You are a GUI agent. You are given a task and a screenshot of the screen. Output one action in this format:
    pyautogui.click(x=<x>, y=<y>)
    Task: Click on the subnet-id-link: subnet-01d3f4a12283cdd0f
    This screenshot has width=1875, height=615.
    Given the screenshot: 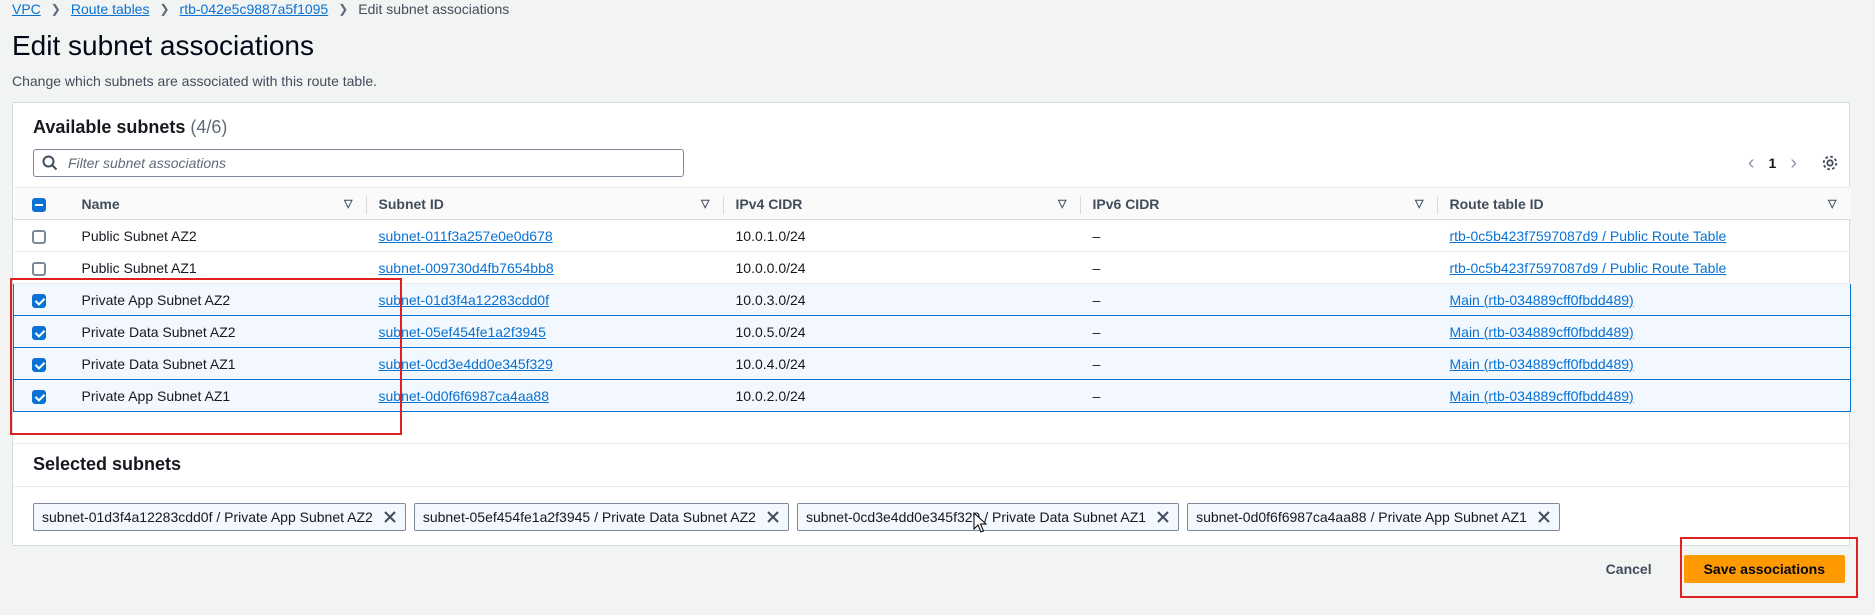 What is the action you would take?
    pyautogui.click(x=464, y=300)
    